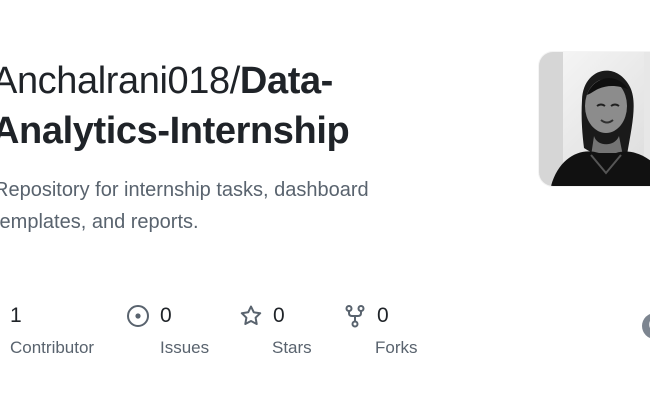 Image resolution: width=650 pixels, height=400 pixels. Describe the element at coordinates (120, 81) in the screenshot. I see `repository-owner: Anchalrani018/` at that location.